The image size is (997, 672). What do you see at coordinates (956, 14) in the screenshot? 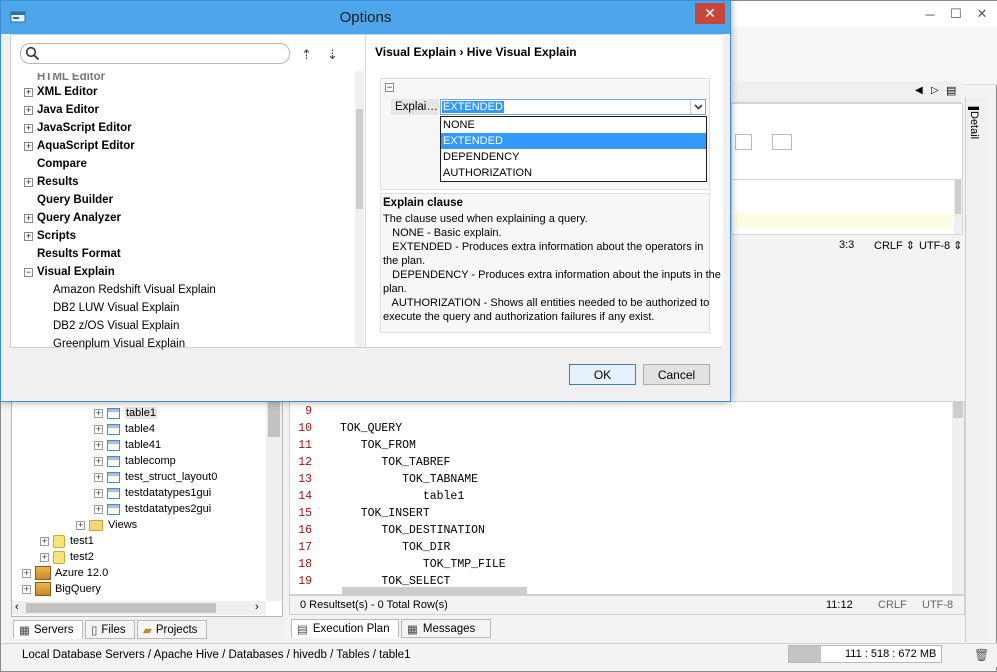
I see `app-maximize-button: ☐` at bounding box center [956, 14].